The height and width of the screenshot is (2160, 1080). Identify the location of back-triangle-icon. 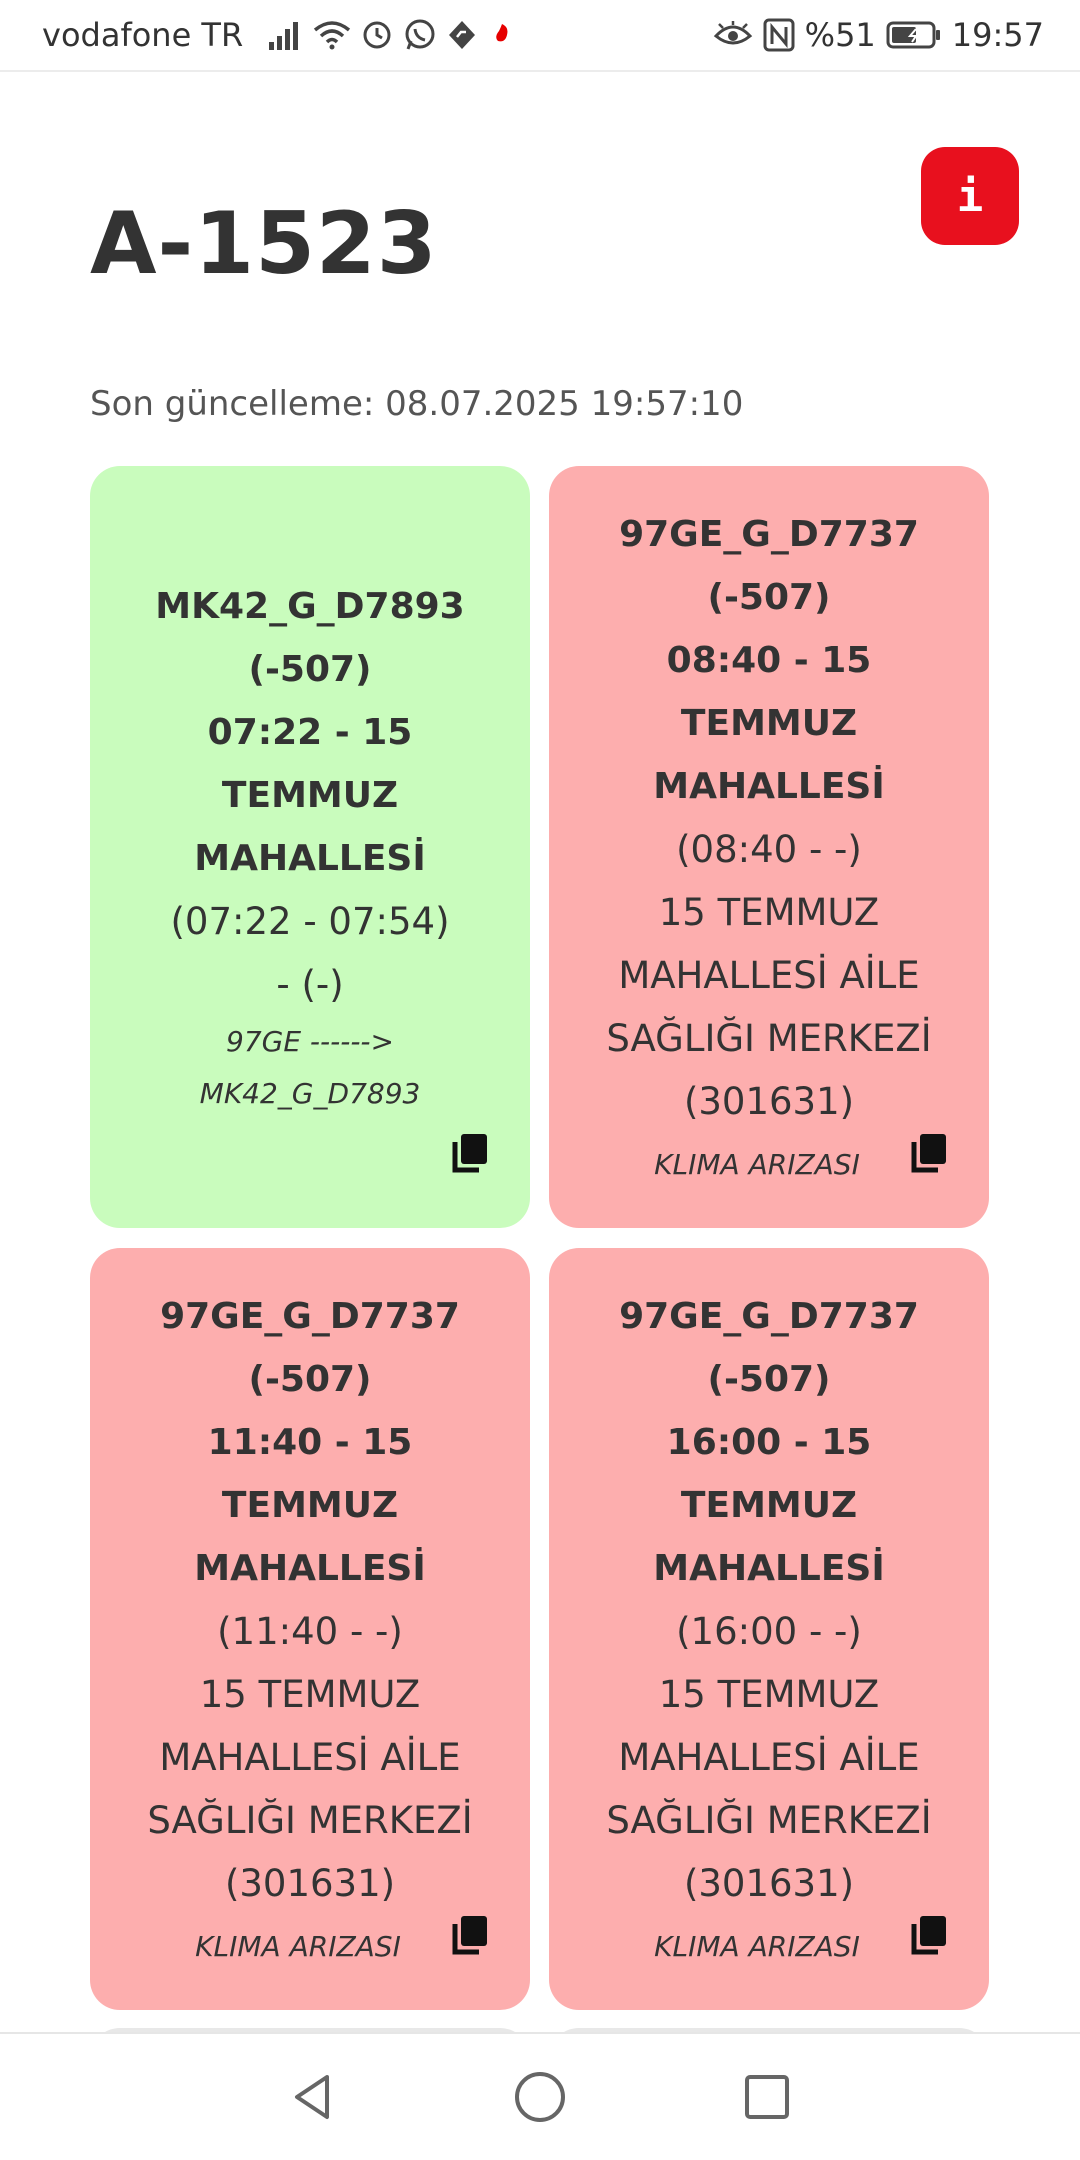
(312, 2097).